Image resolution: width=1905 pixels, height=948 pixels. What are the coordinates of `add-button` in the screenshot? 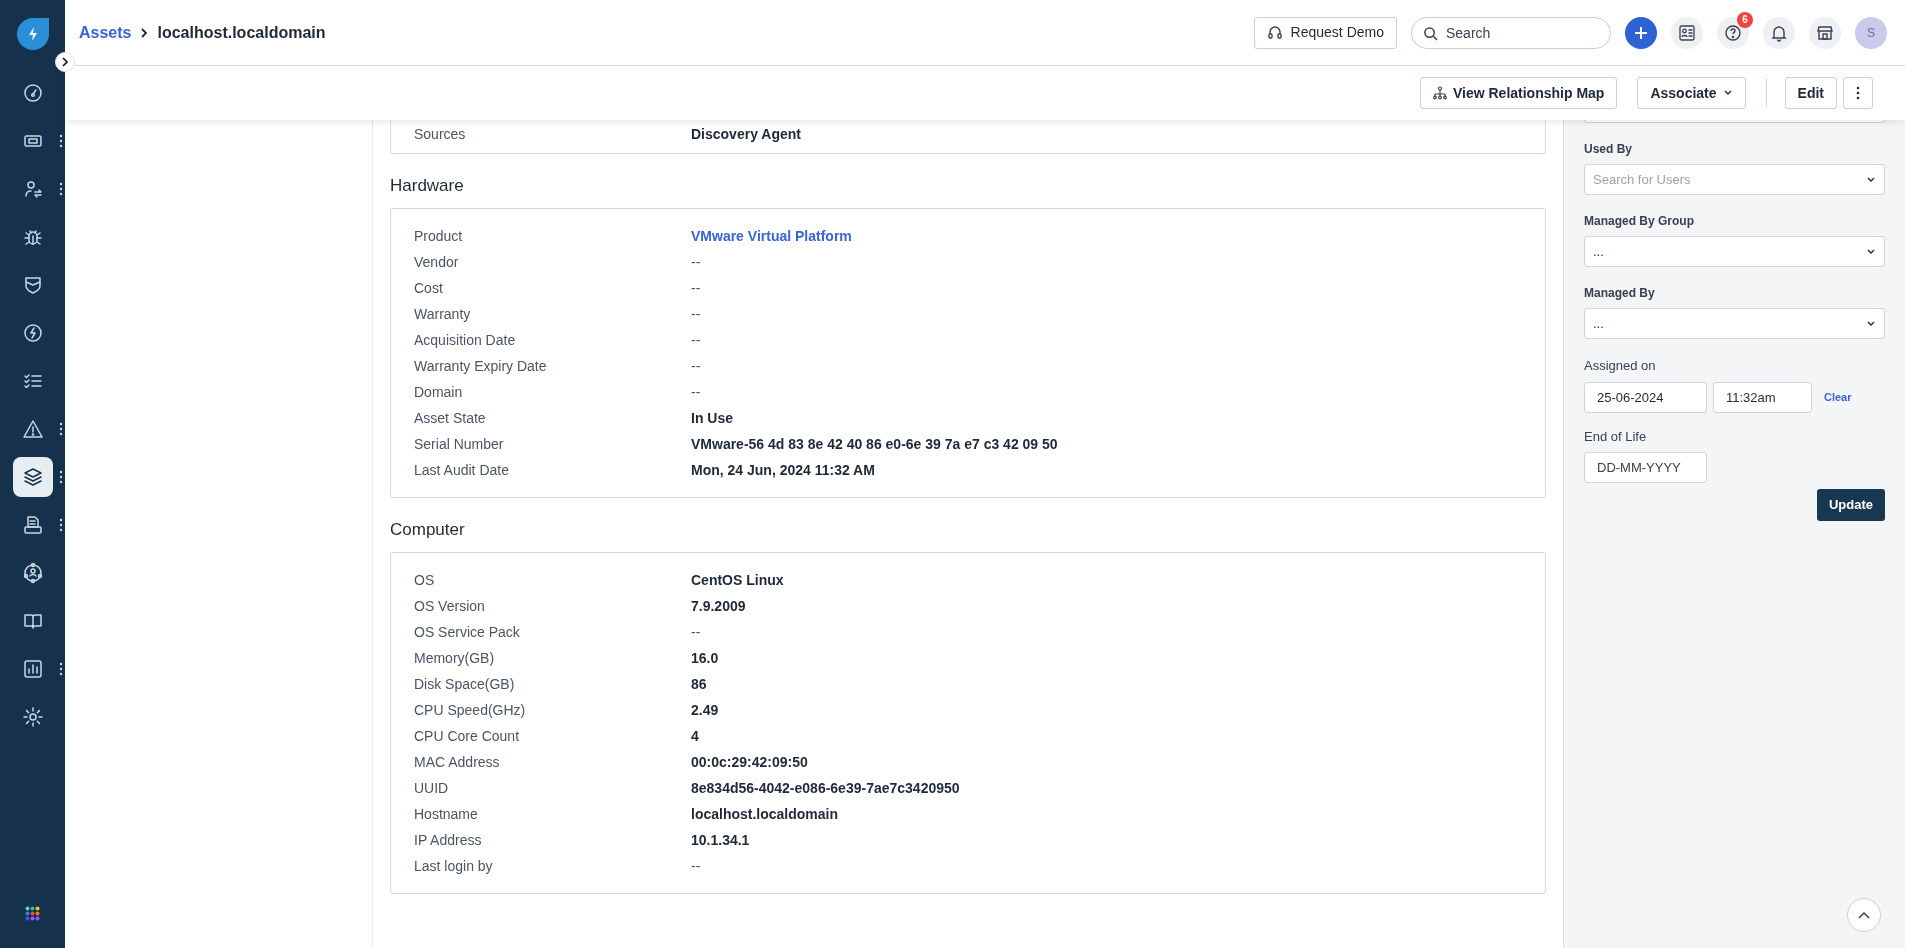 It's located at (1641, 32).